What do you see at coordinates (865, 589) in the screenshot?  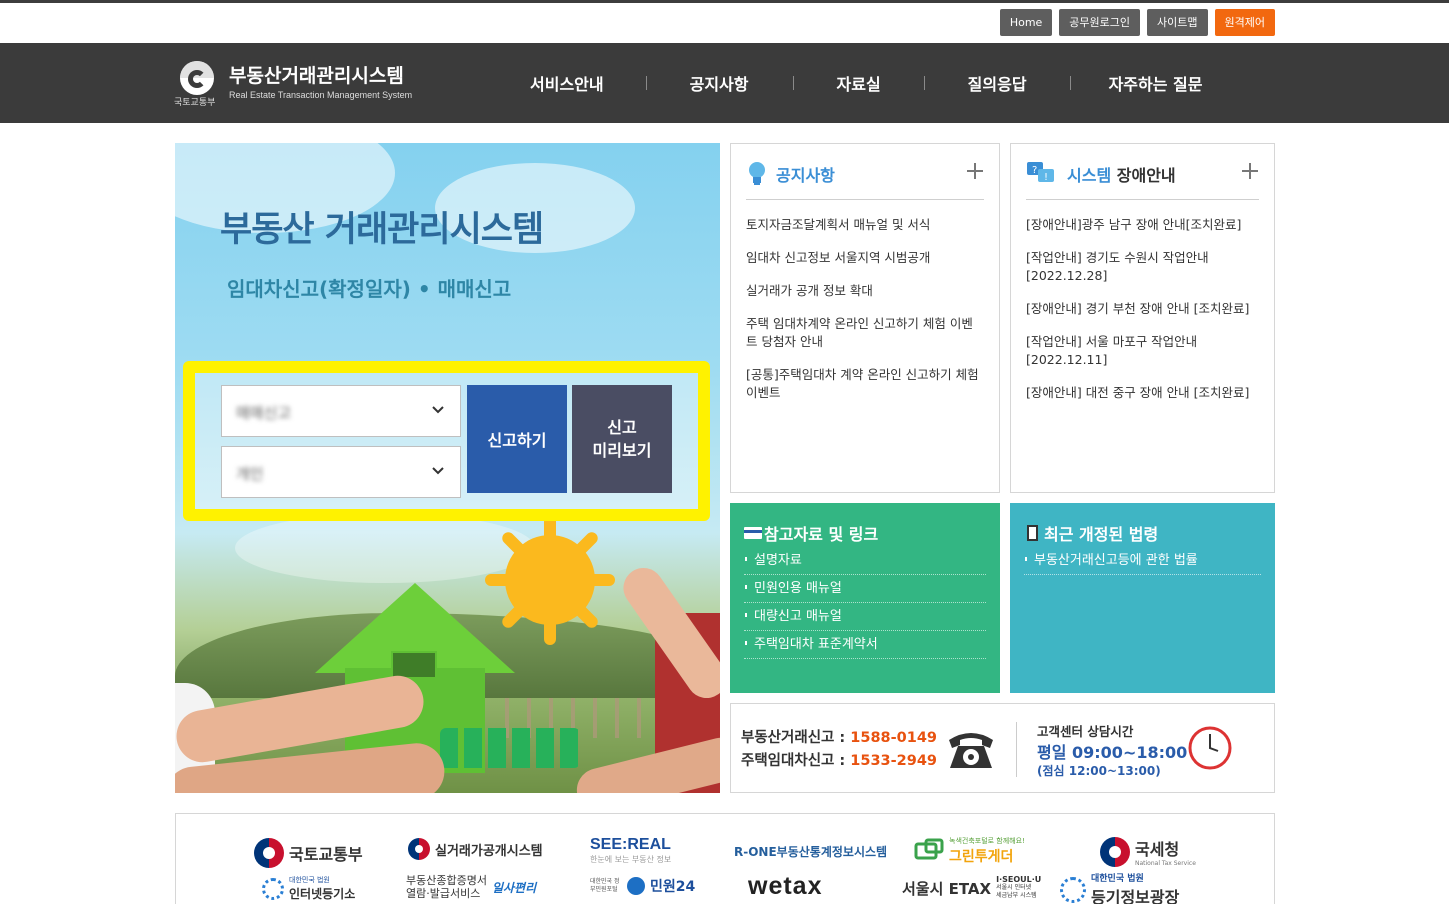 I see `reference-item: 민원인용 매뉴얼` at bounding box center [865, 589].